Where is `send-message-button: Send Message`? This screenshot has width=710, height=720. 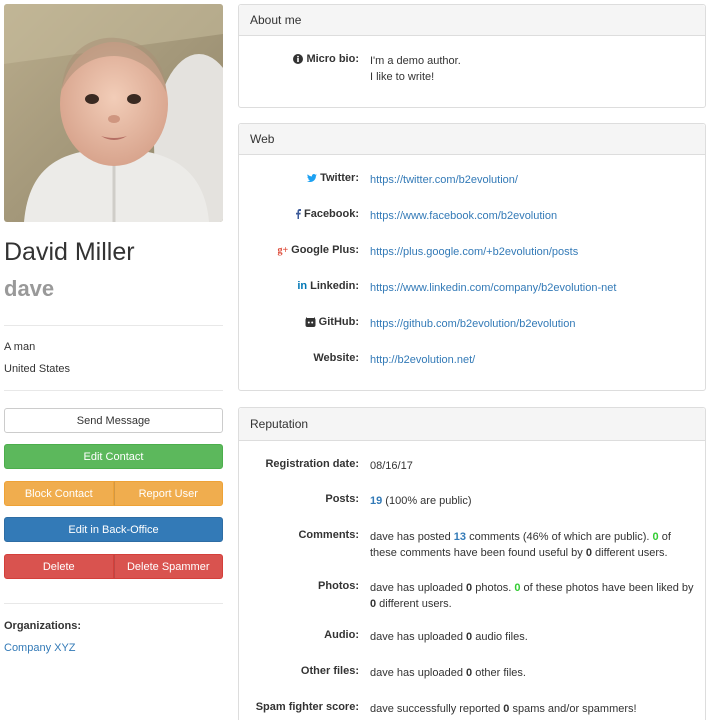 send-message-button: Send Message is located at coordinates (113, 420).